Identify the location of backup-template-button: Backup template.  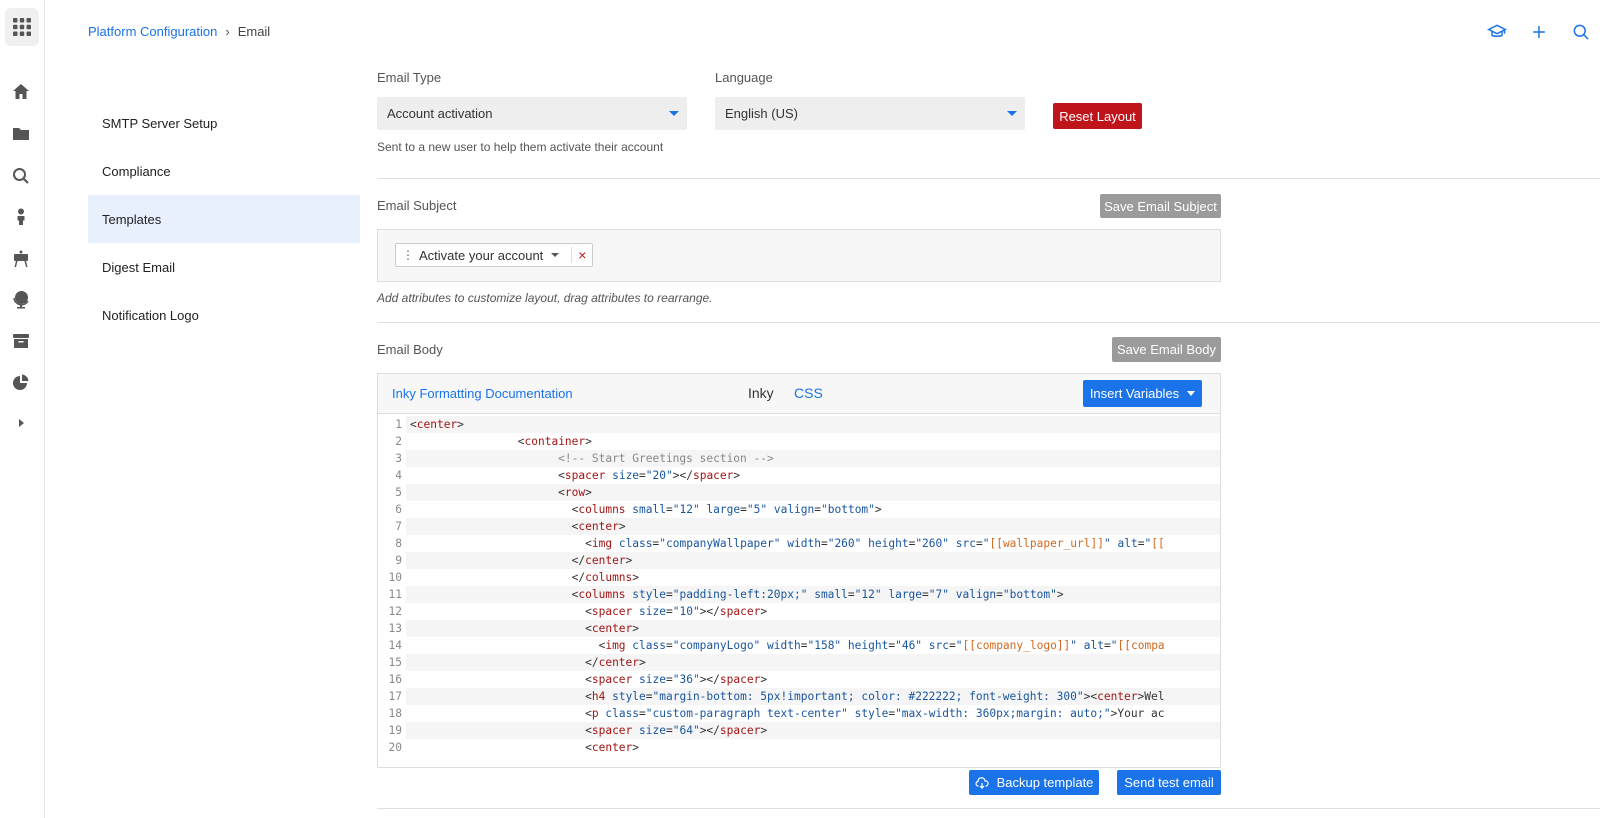
(1034, 782).